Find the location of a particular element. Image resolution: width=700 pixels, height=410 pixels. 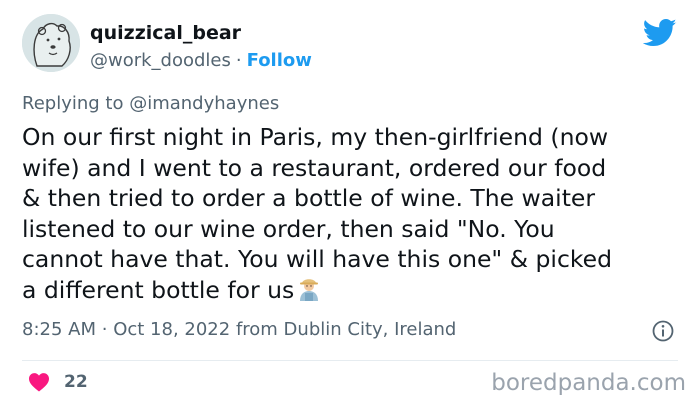

bear-doodle-icon is located at coordinates (51, 43).